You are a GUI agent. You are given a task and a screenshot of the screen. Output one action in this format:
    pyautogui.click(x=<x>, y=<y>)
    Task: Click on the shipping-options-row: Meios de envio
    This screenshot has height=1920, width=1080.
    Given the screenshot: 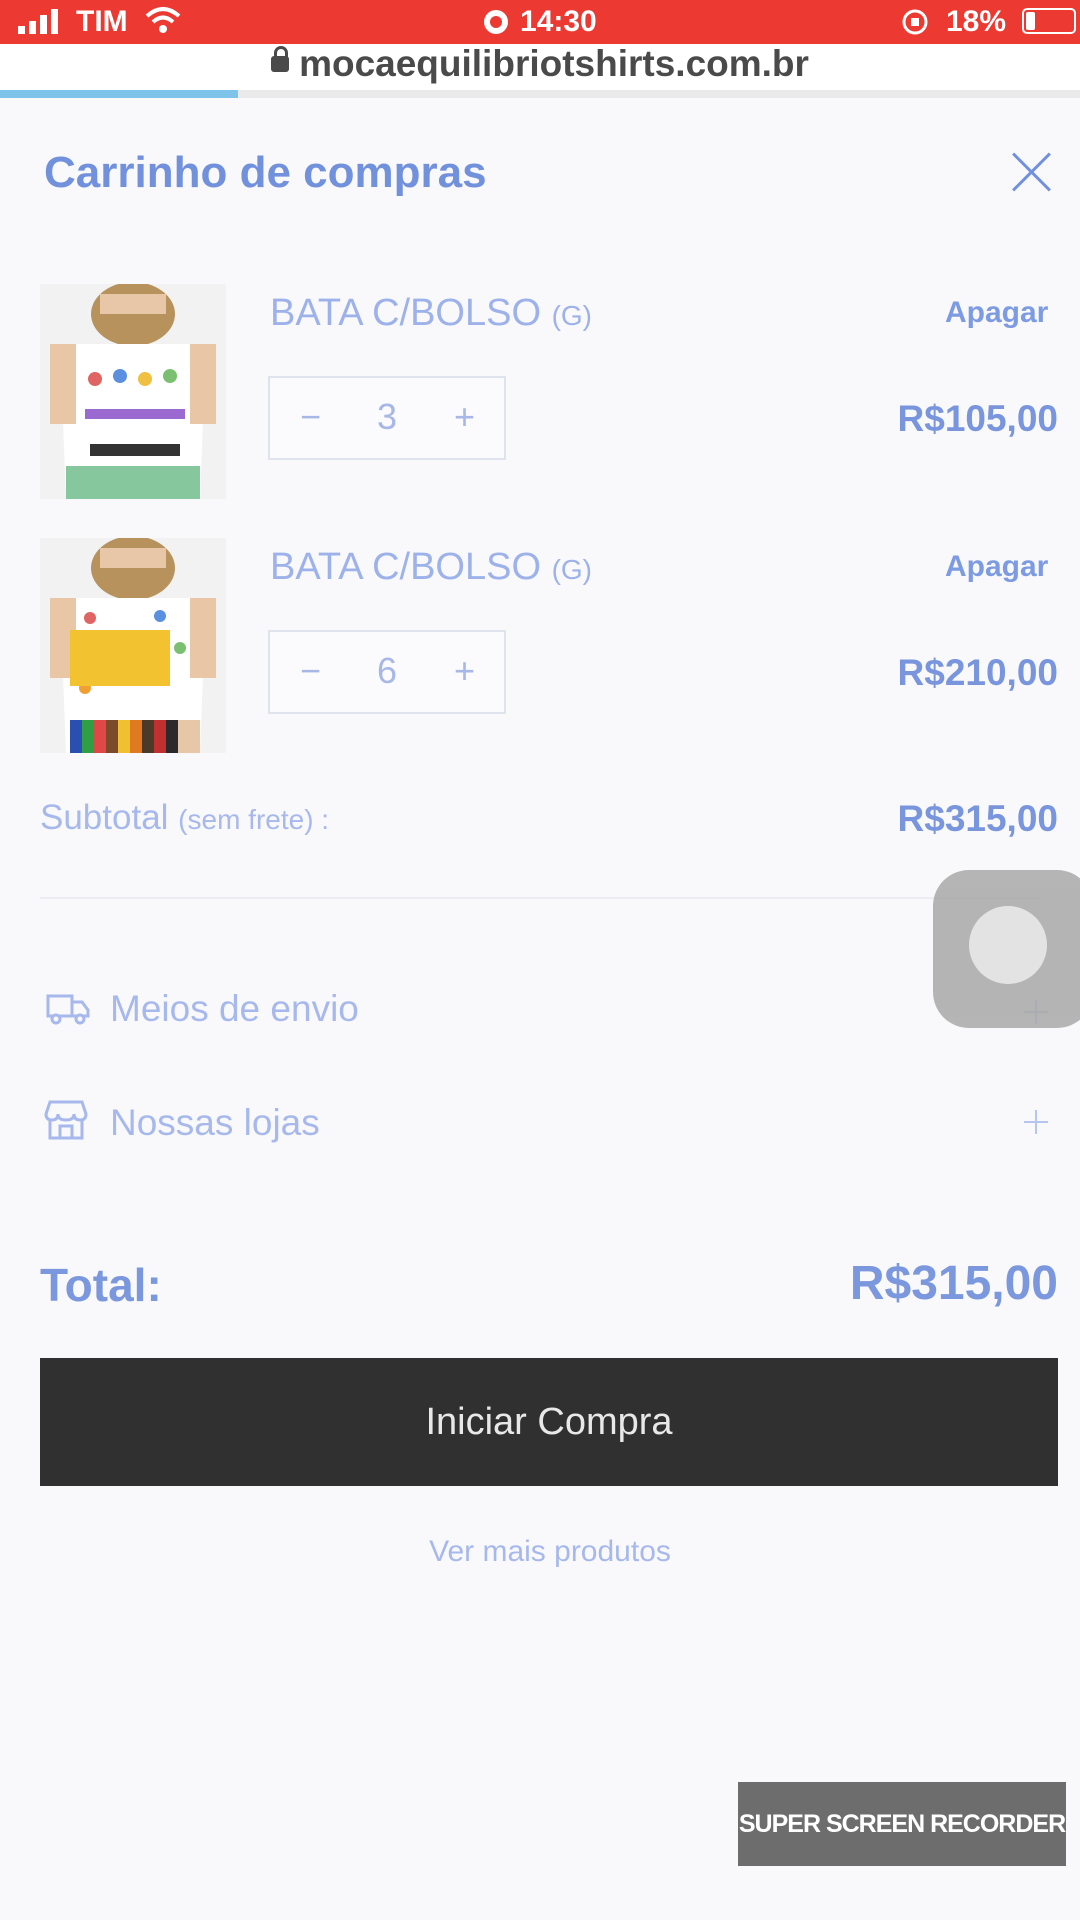 What is the action you would take?
    pyautogui.click(x=550, y=1010)
    